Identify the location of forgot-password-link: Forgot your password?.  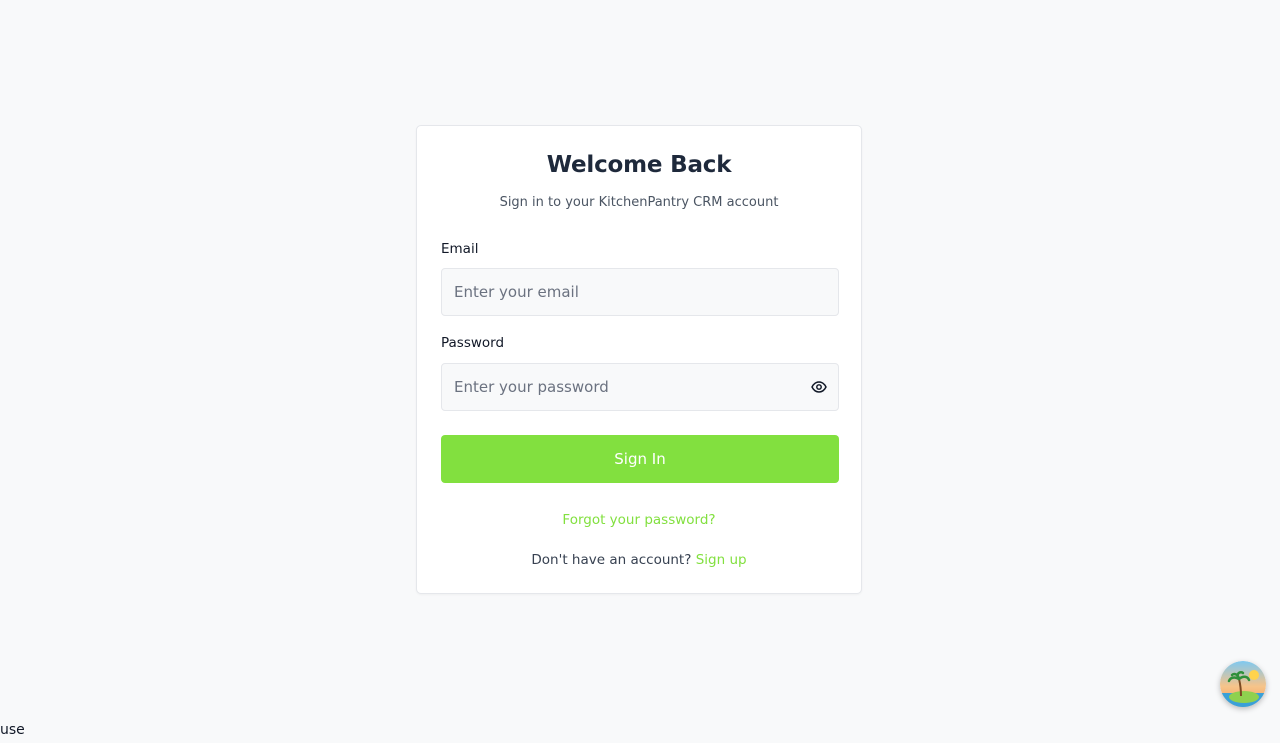
(638, 520).